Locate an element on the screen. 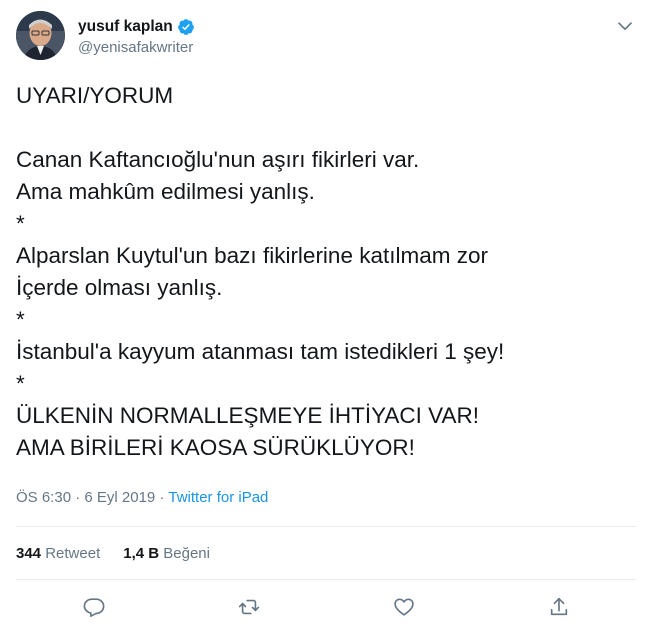  retweets-stat: 344 Retweet is located at coordinates (58, 553).